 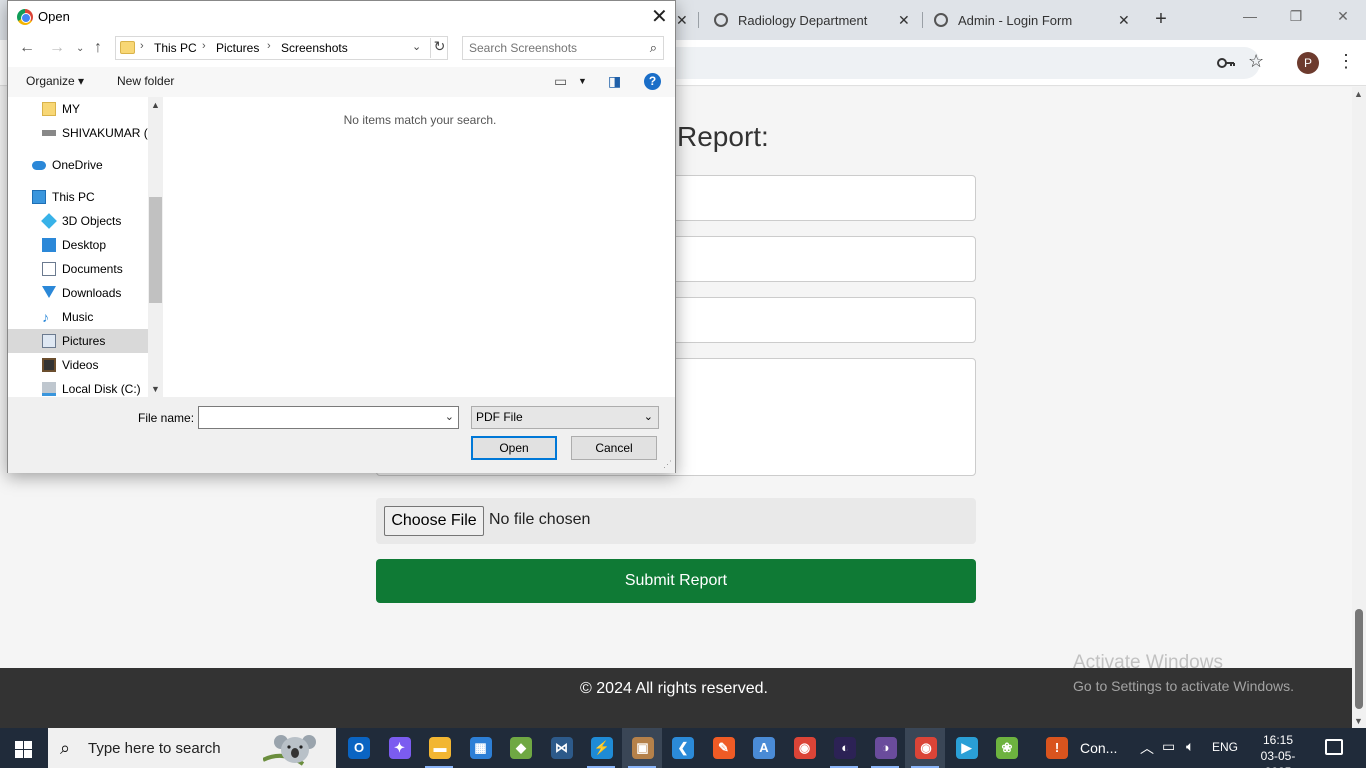 I want to click on taskbar-app-spring: ❀, so click(x=1006, y=748).